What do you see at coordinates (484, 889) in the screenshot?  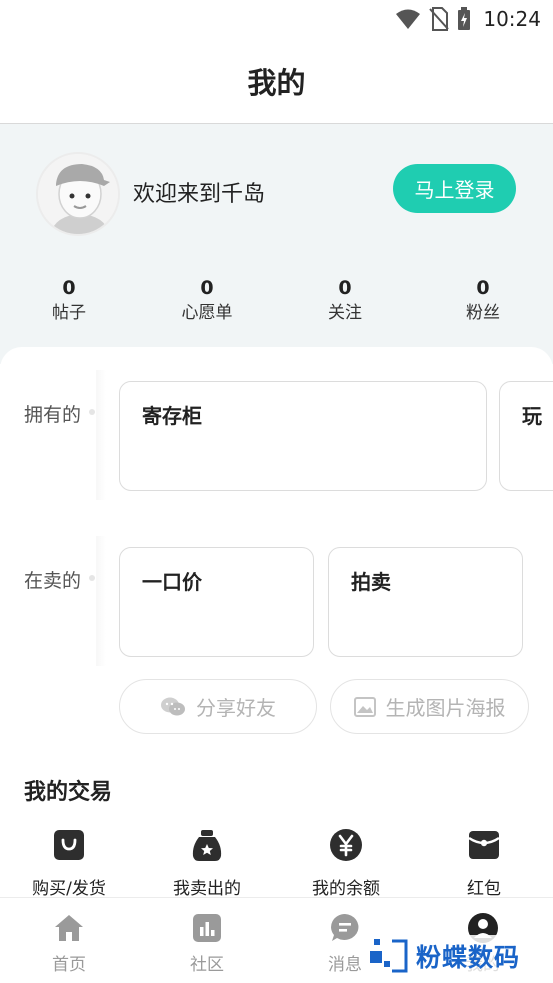 I see `trade-label: 红包` at bounding box center [484, 889].